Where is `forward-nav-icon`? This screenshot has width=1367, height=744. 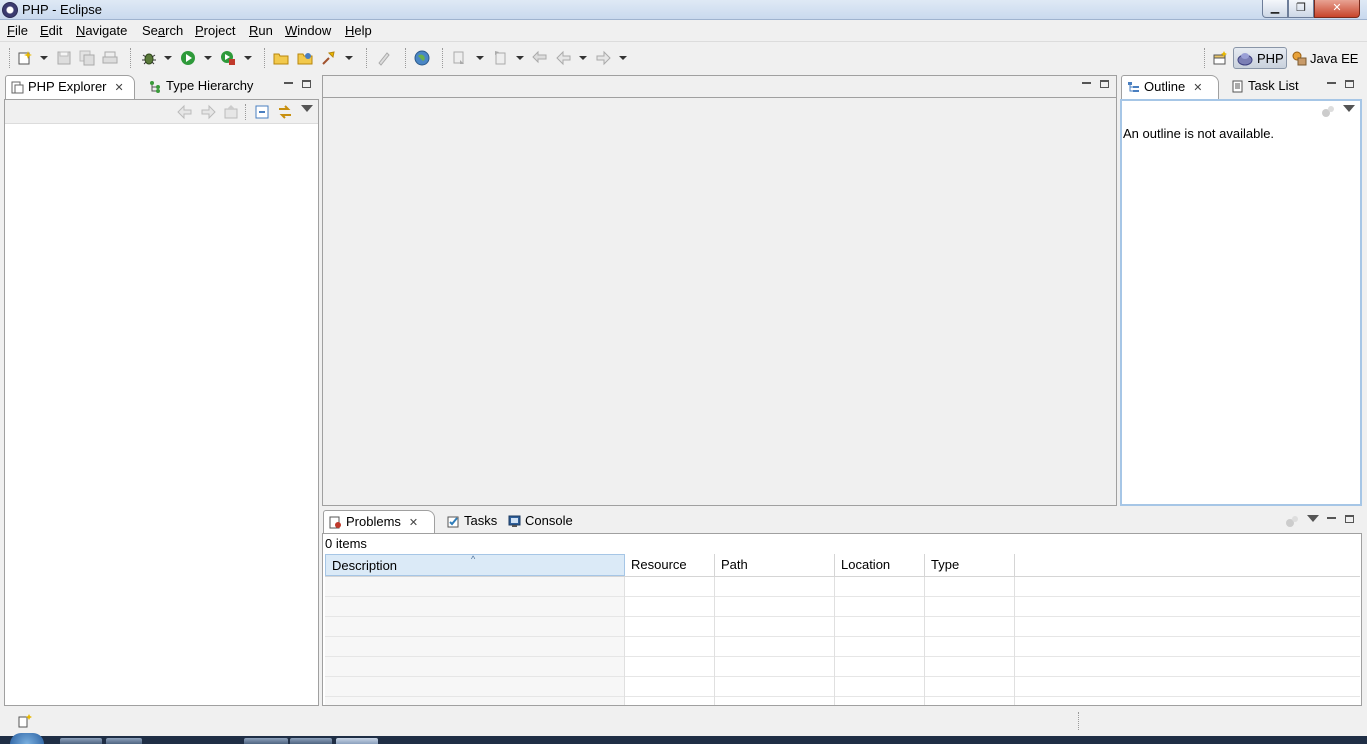
forward-nav-icon is located at coordinates (208, 112).